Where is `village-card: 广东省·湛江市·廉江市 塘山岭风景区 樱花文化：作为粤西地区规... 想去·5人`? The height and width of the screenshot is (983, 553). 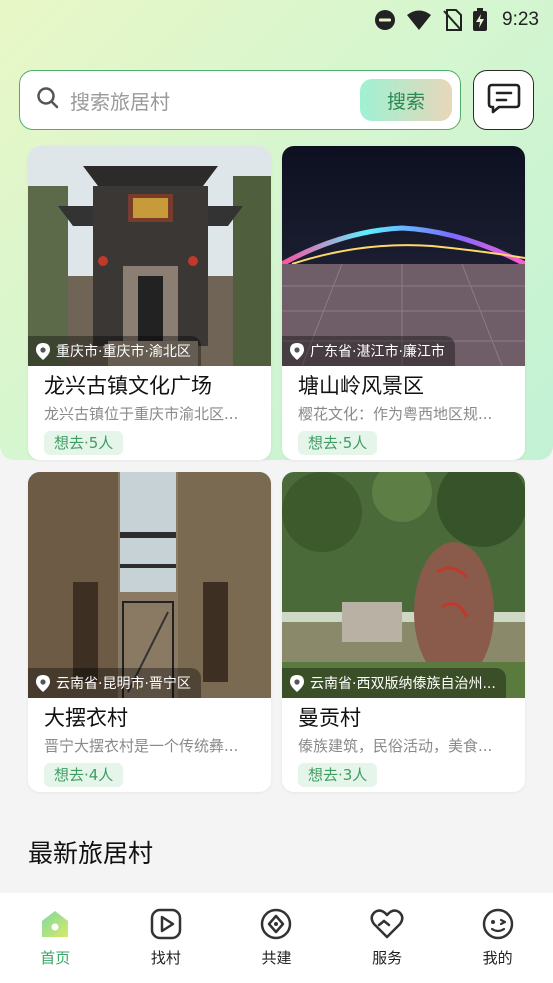
village-card: 广东省·湛江市·廉江市 塘山岭风景区 樱花文化：作为粤西地区规... 想去·5人 is located at coordinates (403, 303).